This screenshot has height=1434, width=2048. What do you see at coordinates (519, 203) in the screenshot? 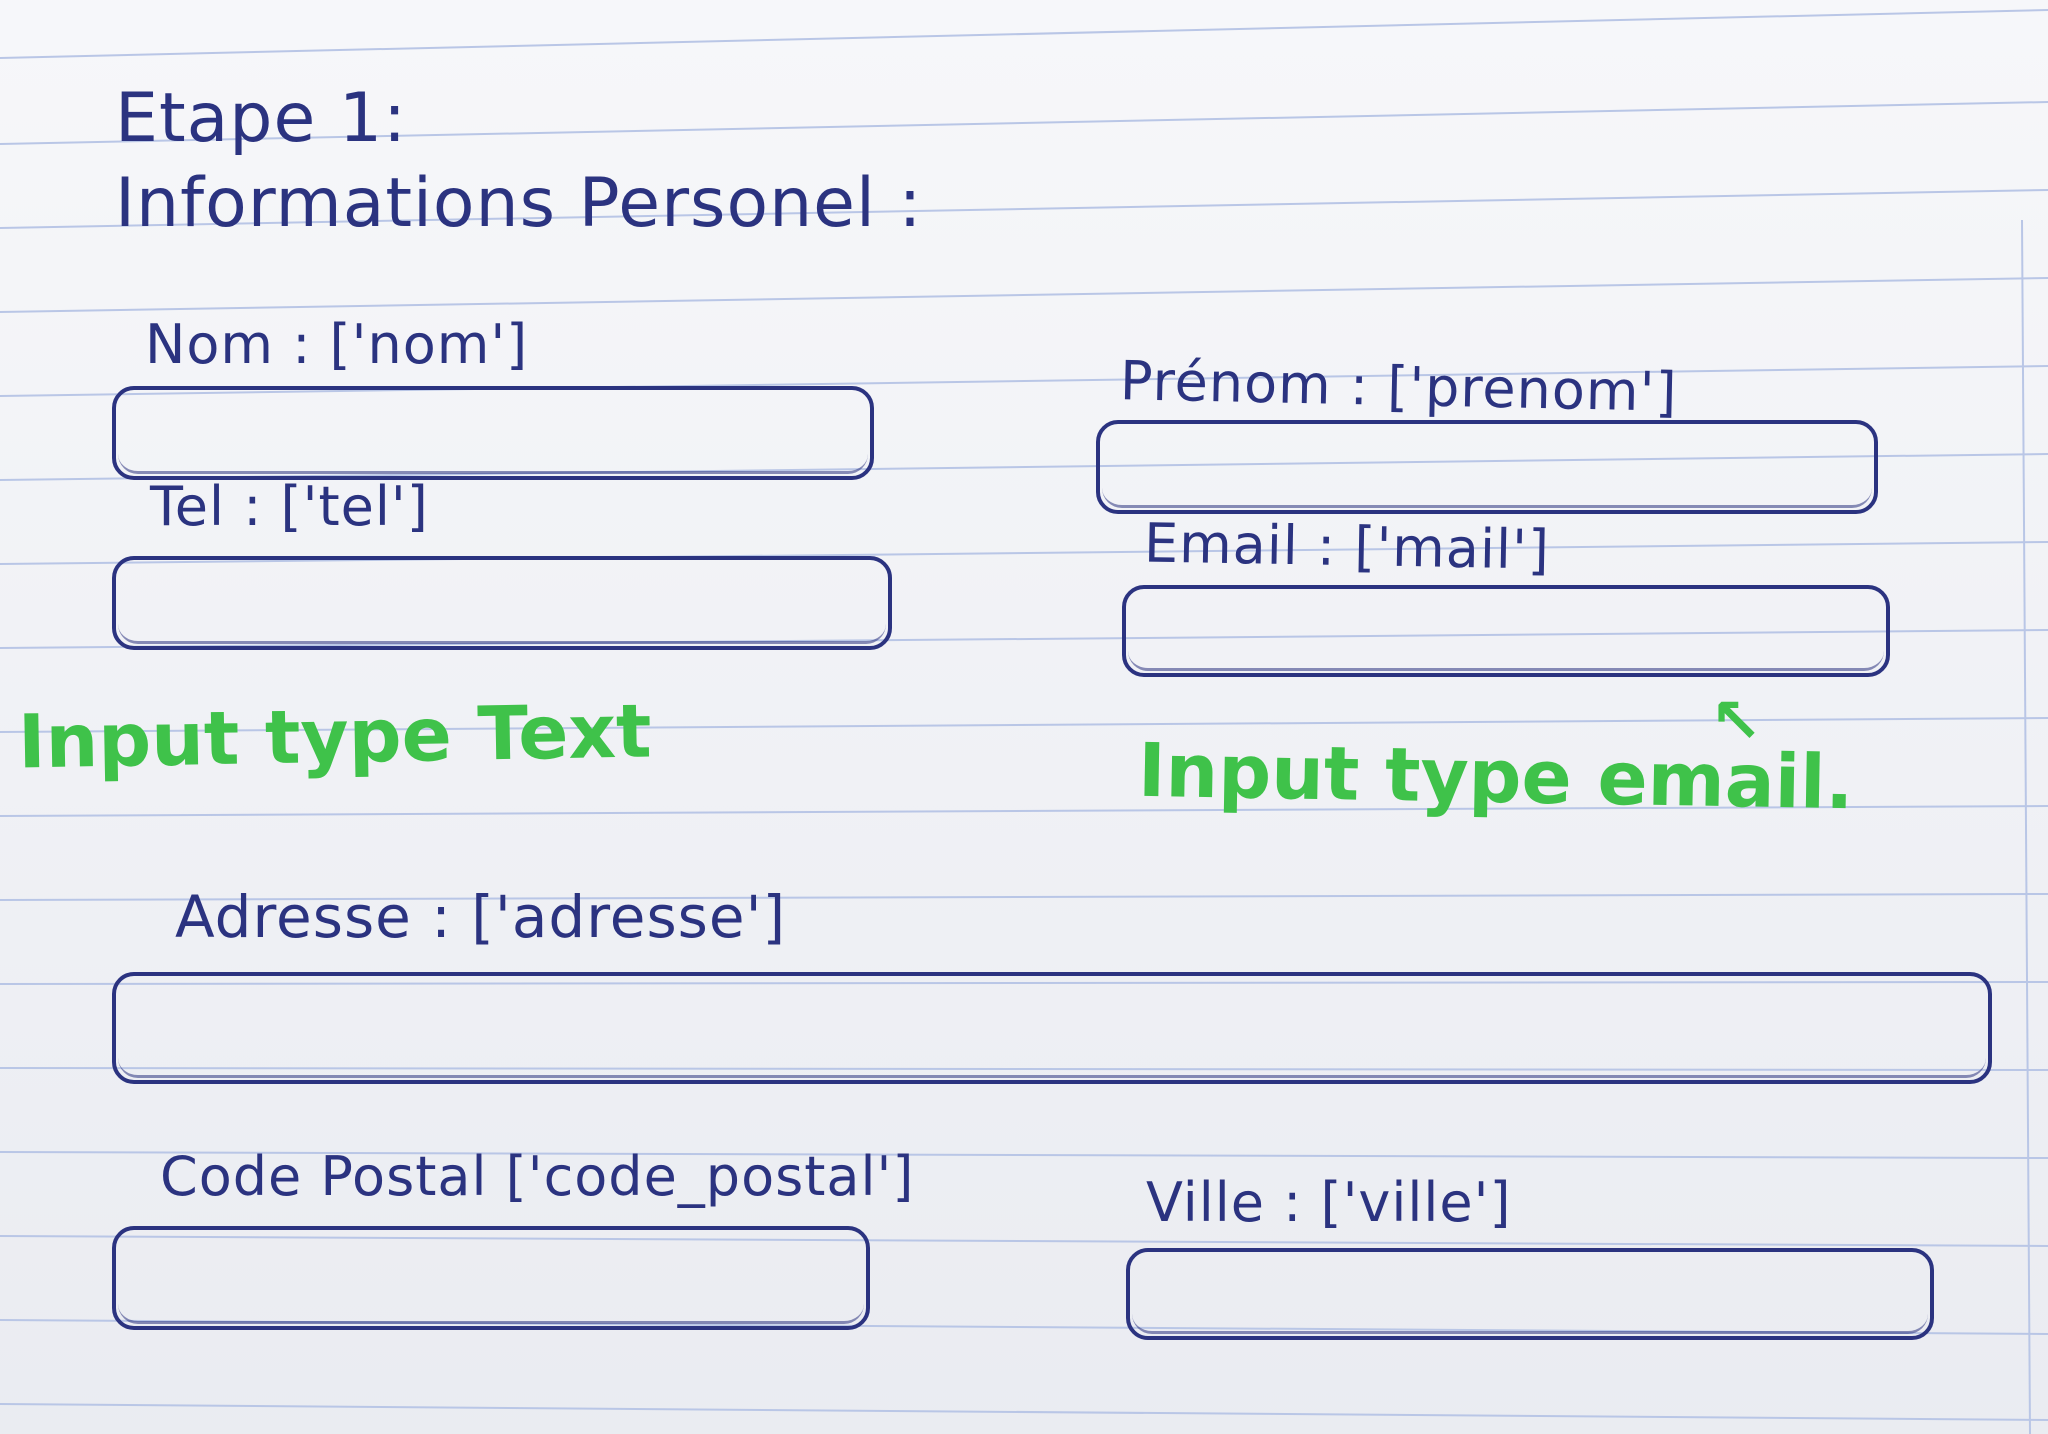
I see `section-title: Informations Personel :` at bounding box center [519, 203].